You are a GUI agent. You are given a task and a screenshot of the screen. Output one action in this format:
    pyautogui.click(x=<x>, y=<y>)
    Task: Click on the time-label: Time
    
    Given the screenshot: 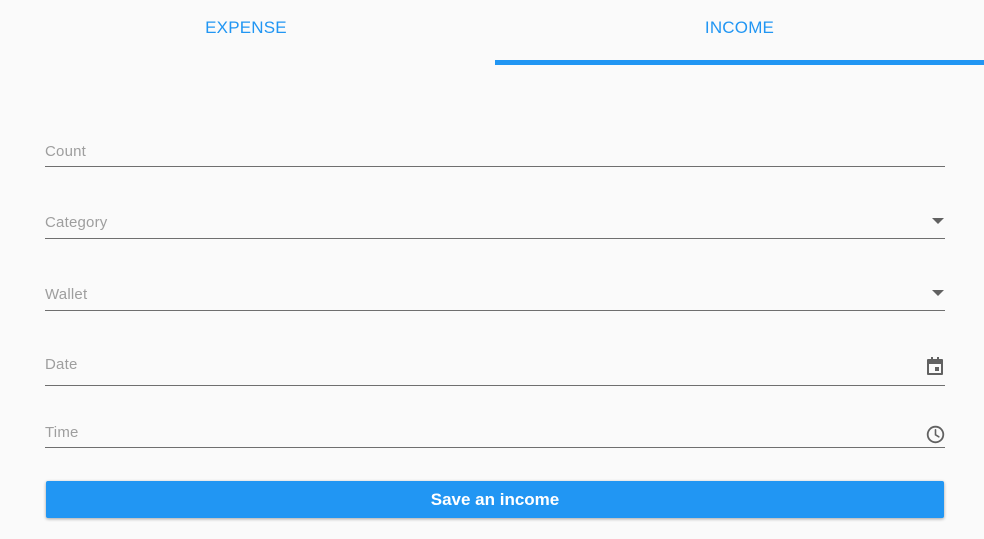 What is the action you would take?
    pyautogui.click(x=62, y=432)
    